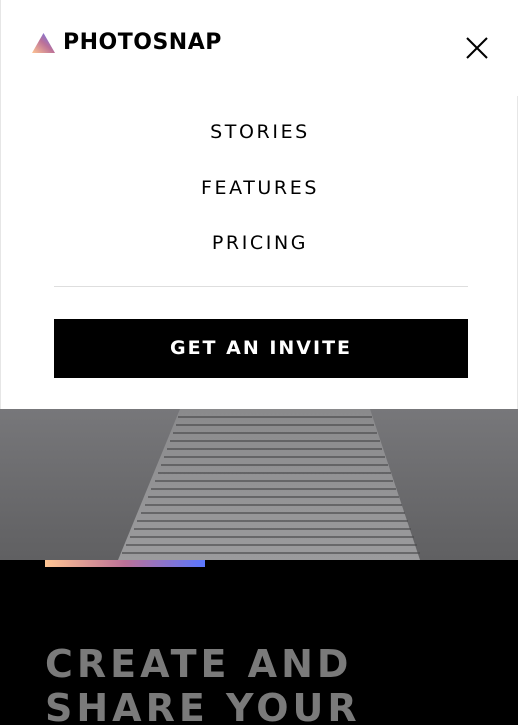  What do you see at coordinates (142, 42) in the screenshot?
I see `brand-name: PHOTOSNAP` at bounding box center [142, 42].